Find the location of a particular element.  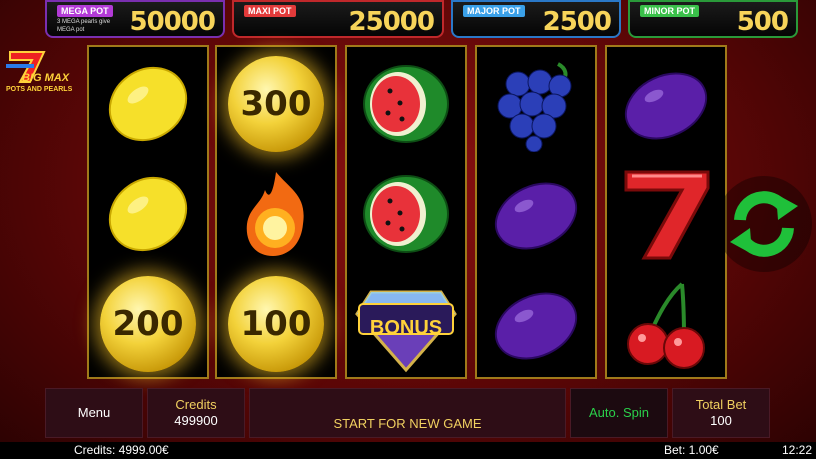

symbol-coin-200: 200 is located at coordinates (148, 324).